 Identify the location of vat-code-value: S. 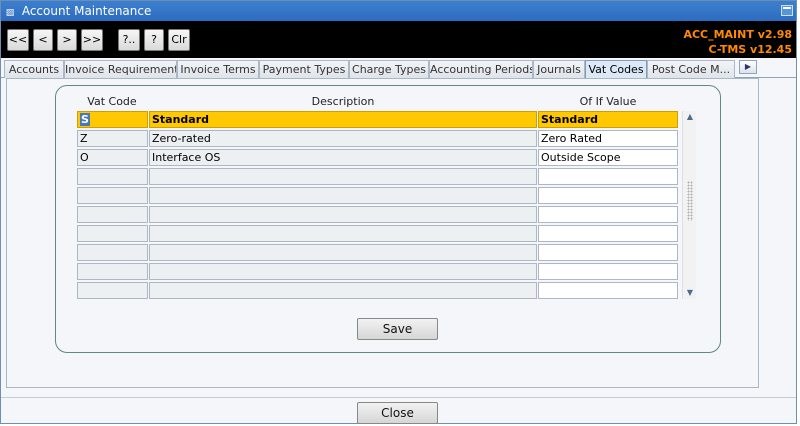
(85, 119).